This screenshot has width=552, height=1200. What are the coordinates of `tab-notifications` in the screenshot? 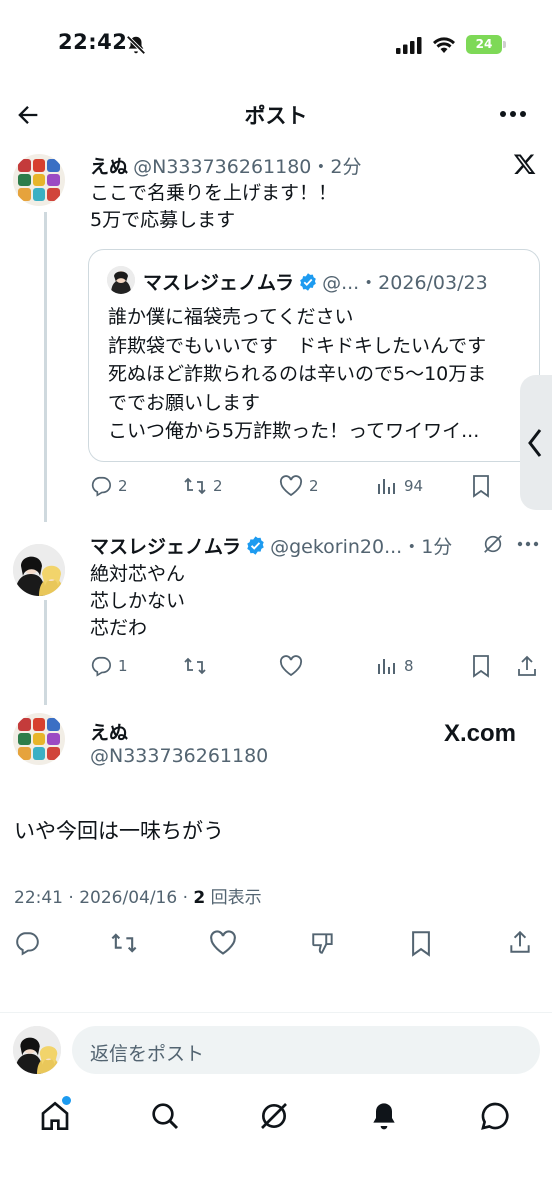 It's located at (384, 1116).